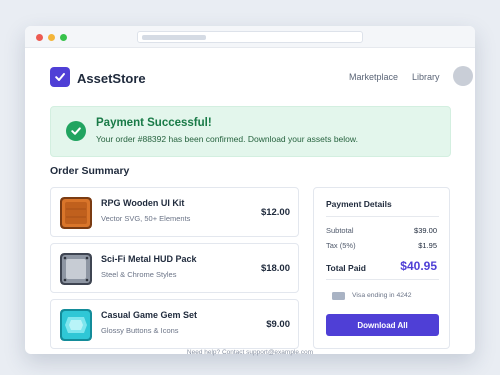 This screenshot has width=500, height=375. What do you see at coordinates (149, 259) in the screenshot?
I see `item-name: Sci-Fi Metal HUD Pack` at bounding box center [149, 259].